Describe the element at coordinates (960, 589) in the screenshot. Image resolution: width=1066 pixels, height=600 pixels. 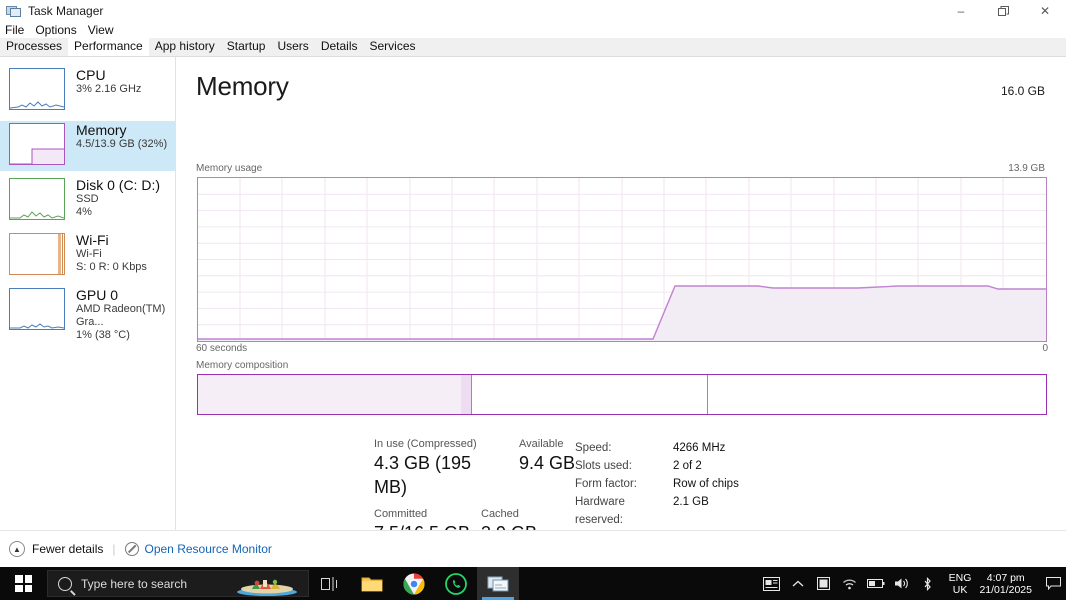
I see `region-code: UK` at that location.